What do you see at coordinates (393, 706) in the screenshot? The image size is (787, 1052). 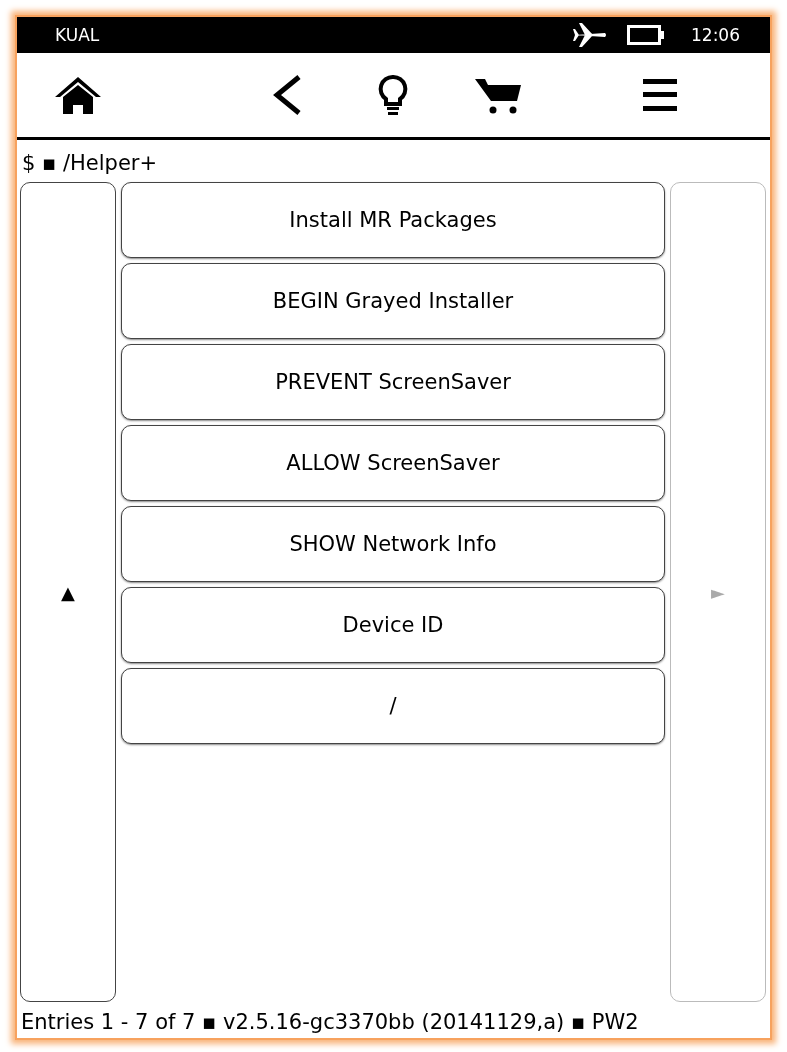 I see `menu-entry-button: /` at bounding box center [393, 706].